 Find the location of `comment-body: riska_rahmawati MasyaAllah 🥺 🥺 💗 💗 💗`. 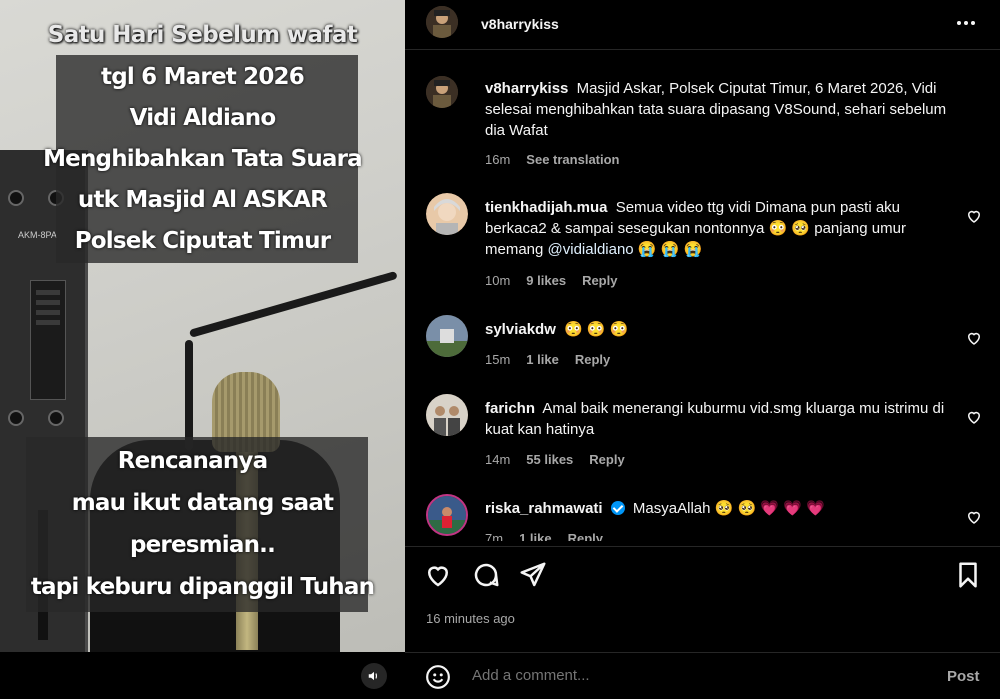

comment-body: riska_rahmawati MasyaAllah 🥺 🥺 💗 💗 💗 is located at coordinates (720, 508).